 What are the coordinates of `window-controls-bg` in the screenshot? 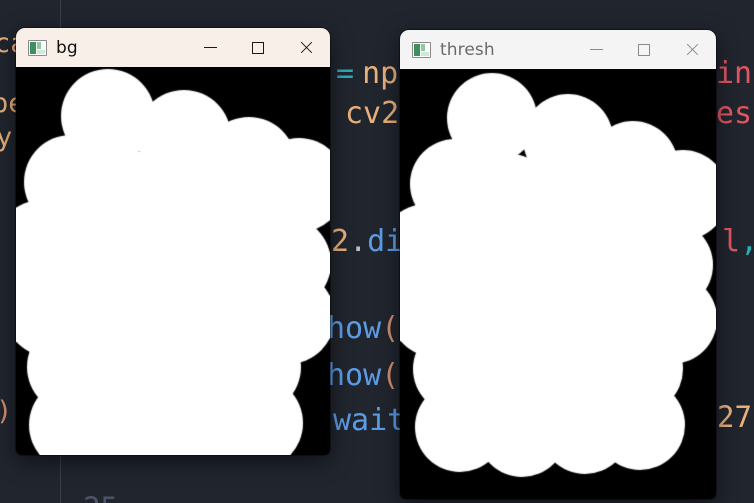 It's located at (258, 47).